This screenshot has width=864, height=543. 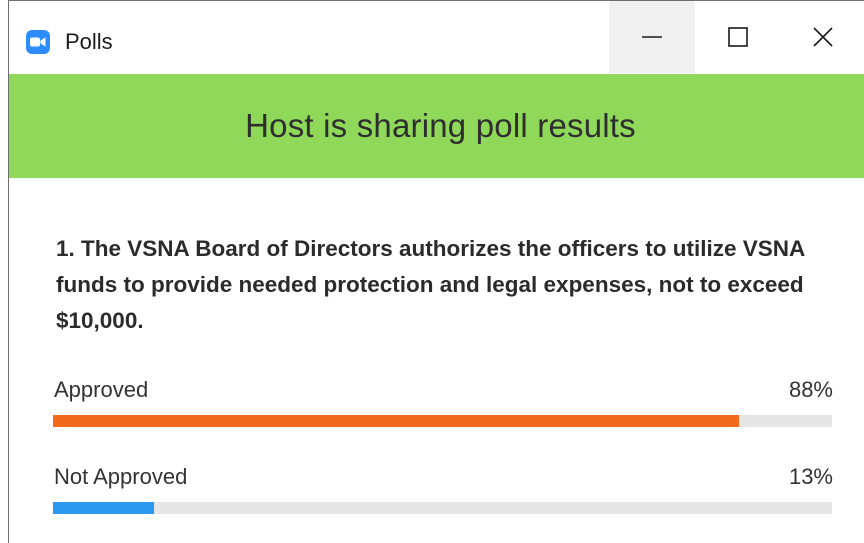 I want to click on option-percent-not-approved: 13%, so click(x=810, y=476).